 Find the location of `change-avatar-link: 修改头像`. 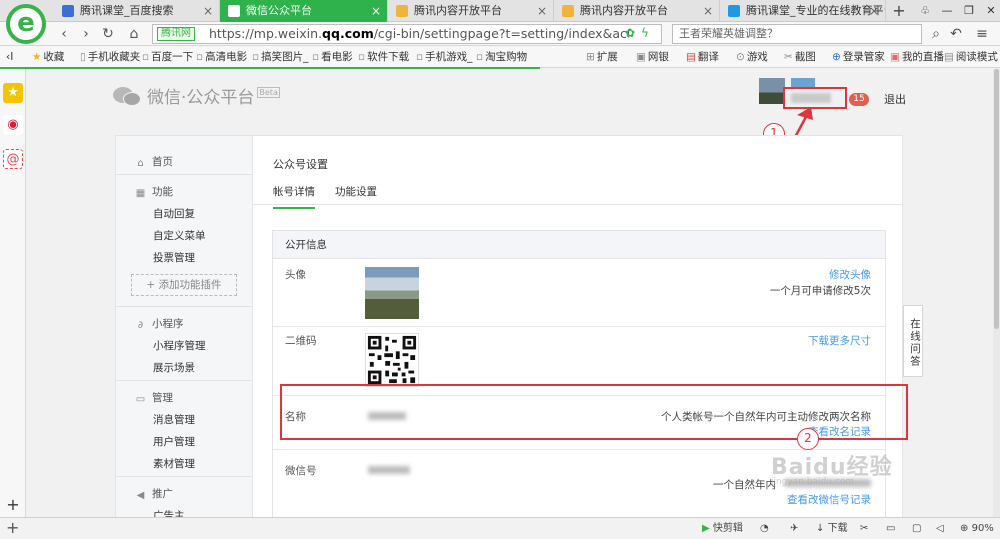

change-avatar-link: 修改头像 is located at coordinates (850, 274).